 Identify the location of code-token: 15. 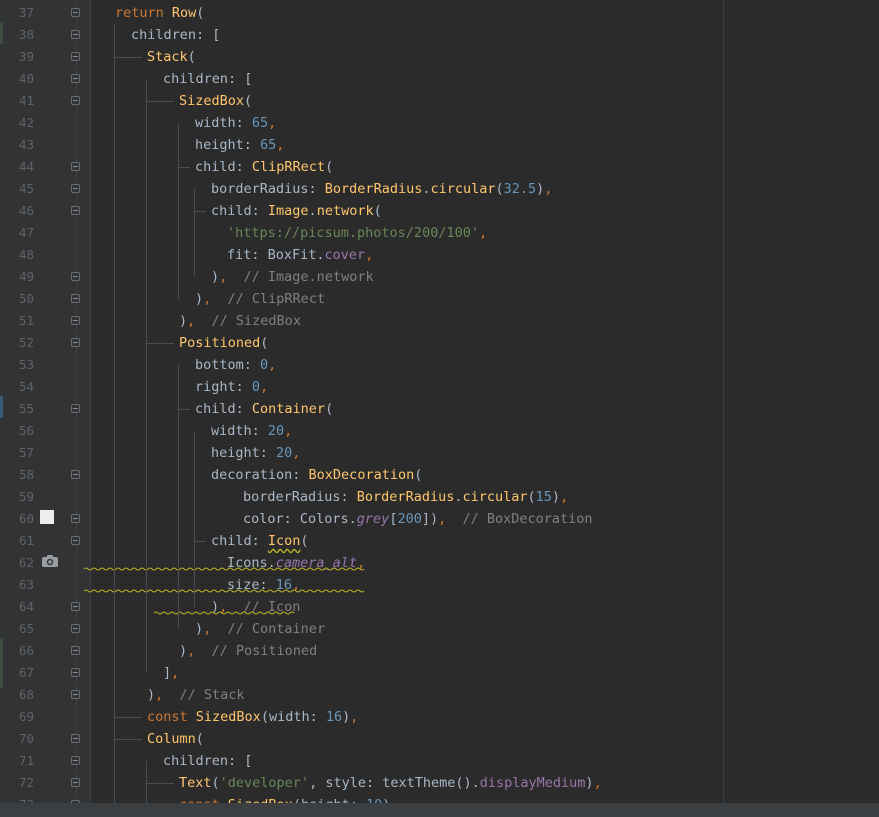
(543, 497).